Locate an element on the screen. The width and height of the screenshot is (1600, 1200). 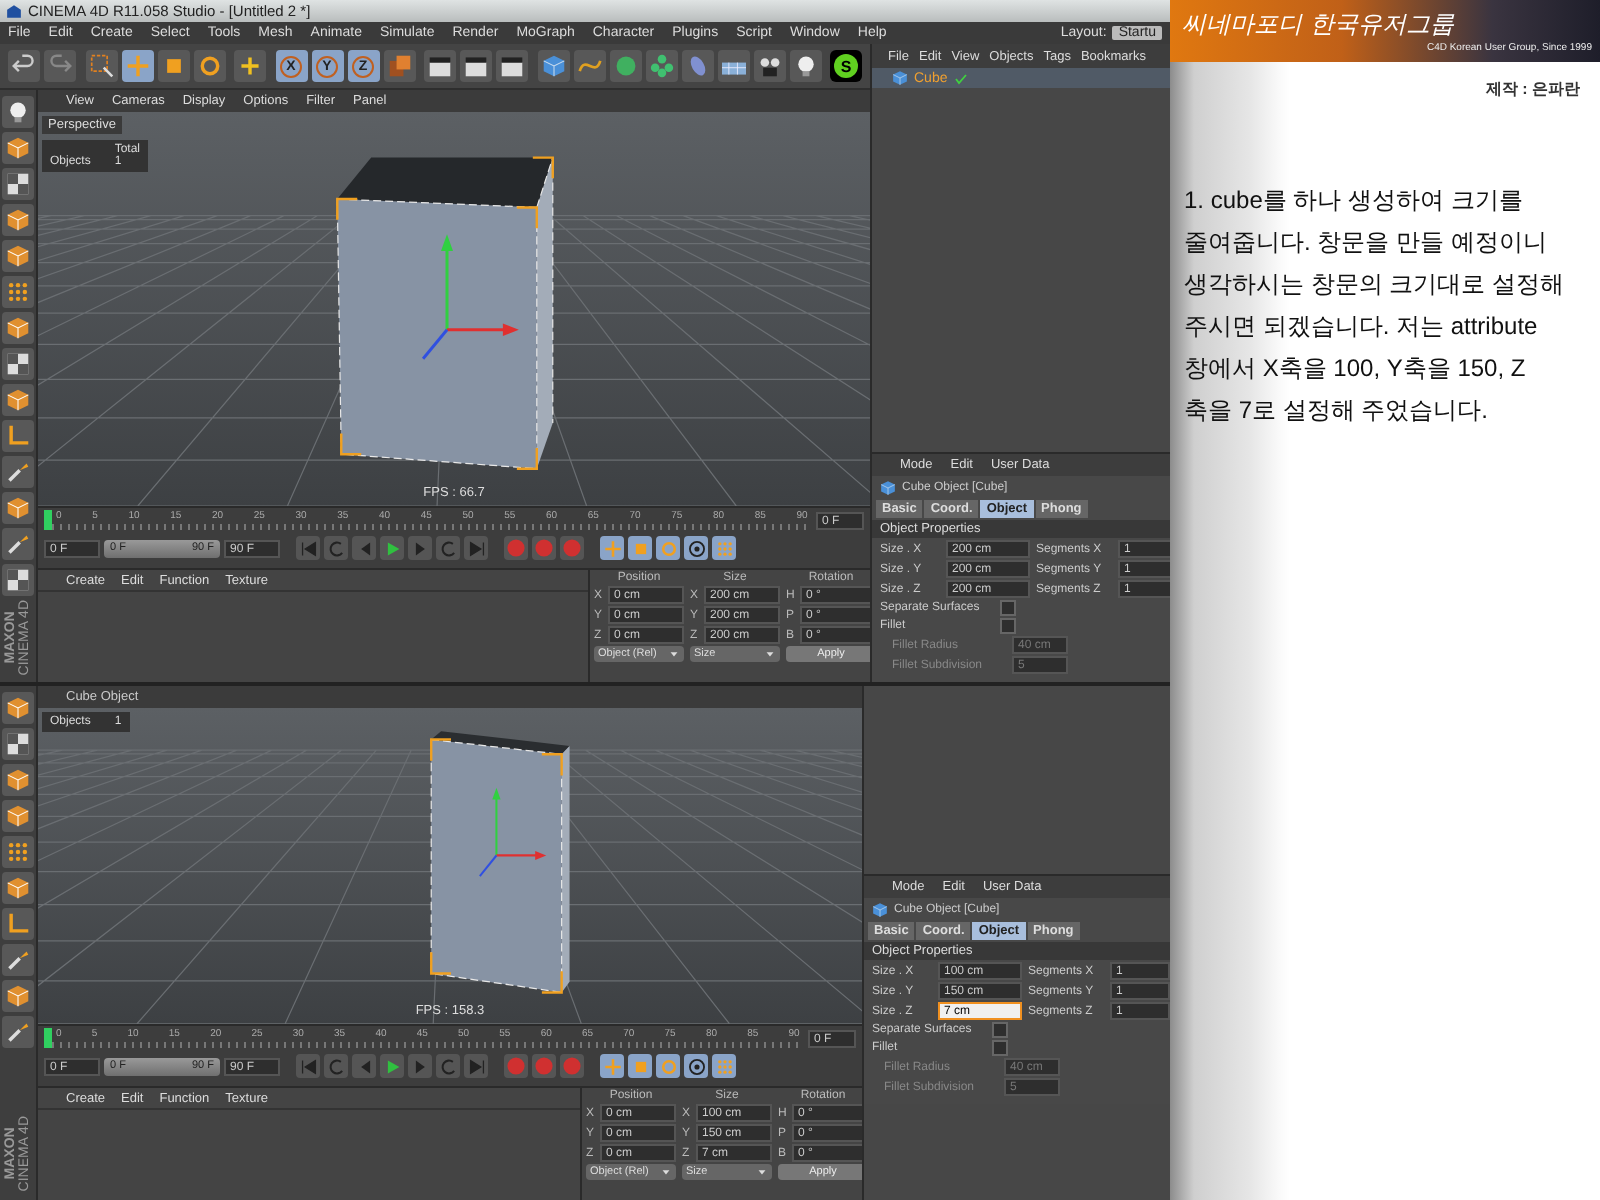
step-forward-icon is located at coordinates (420, 1066).